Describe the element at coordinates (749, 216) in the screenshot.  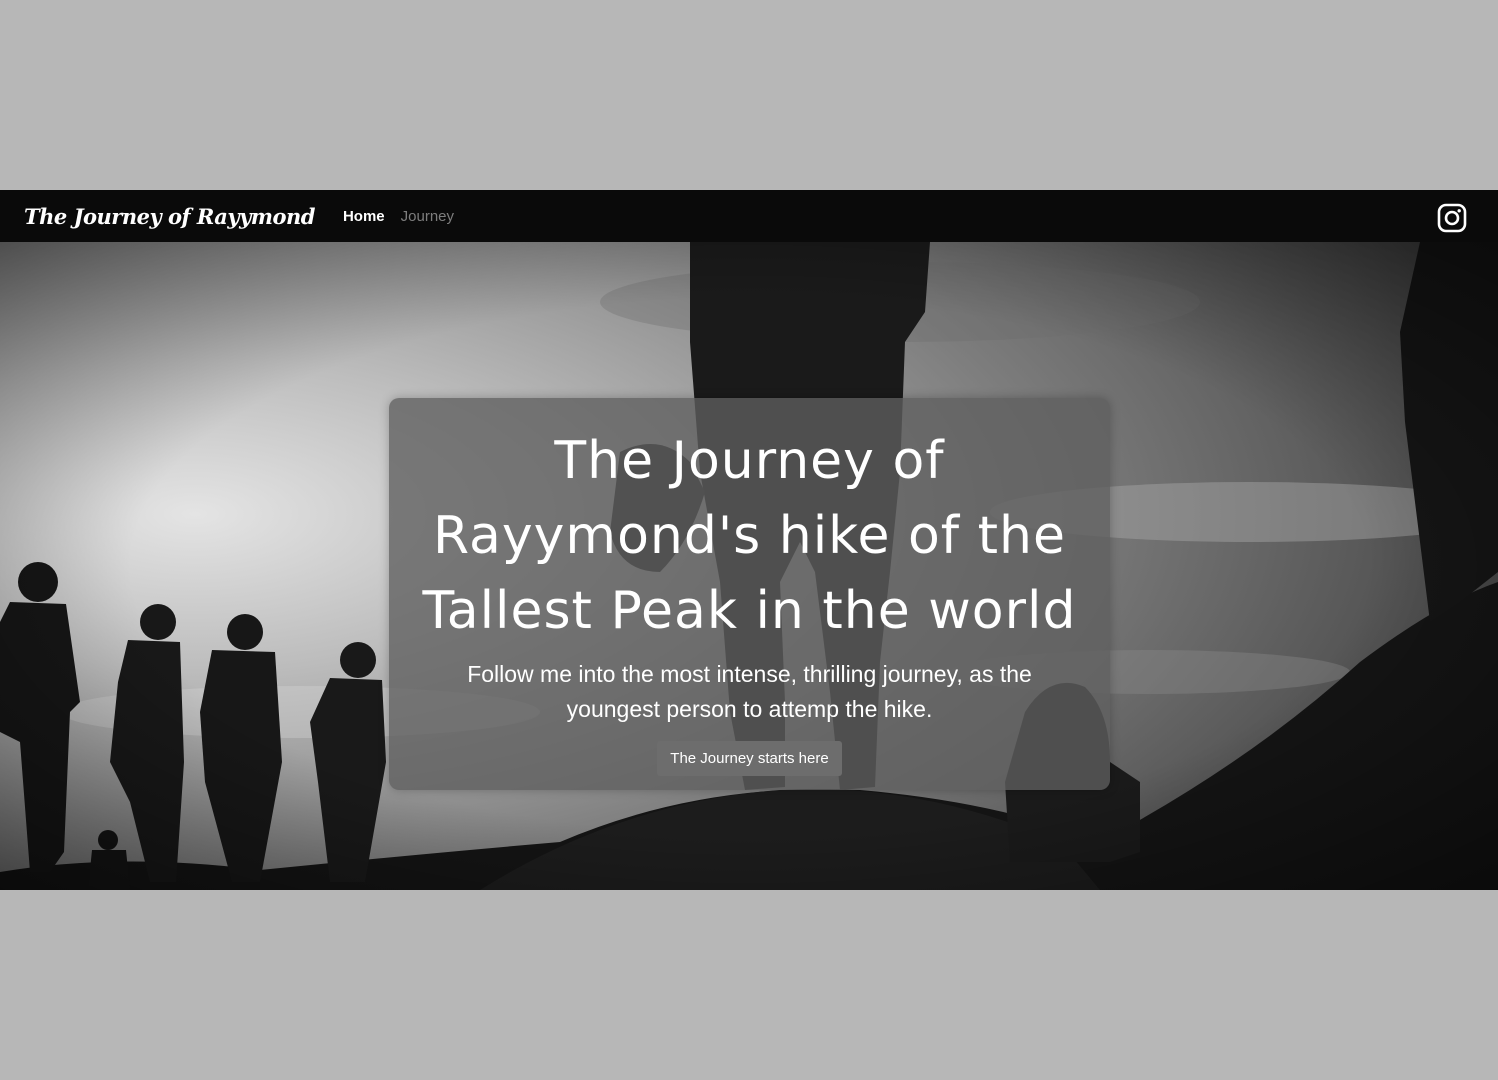
I see `navbar: The Journey of Rayymond Home Journey` at that location.